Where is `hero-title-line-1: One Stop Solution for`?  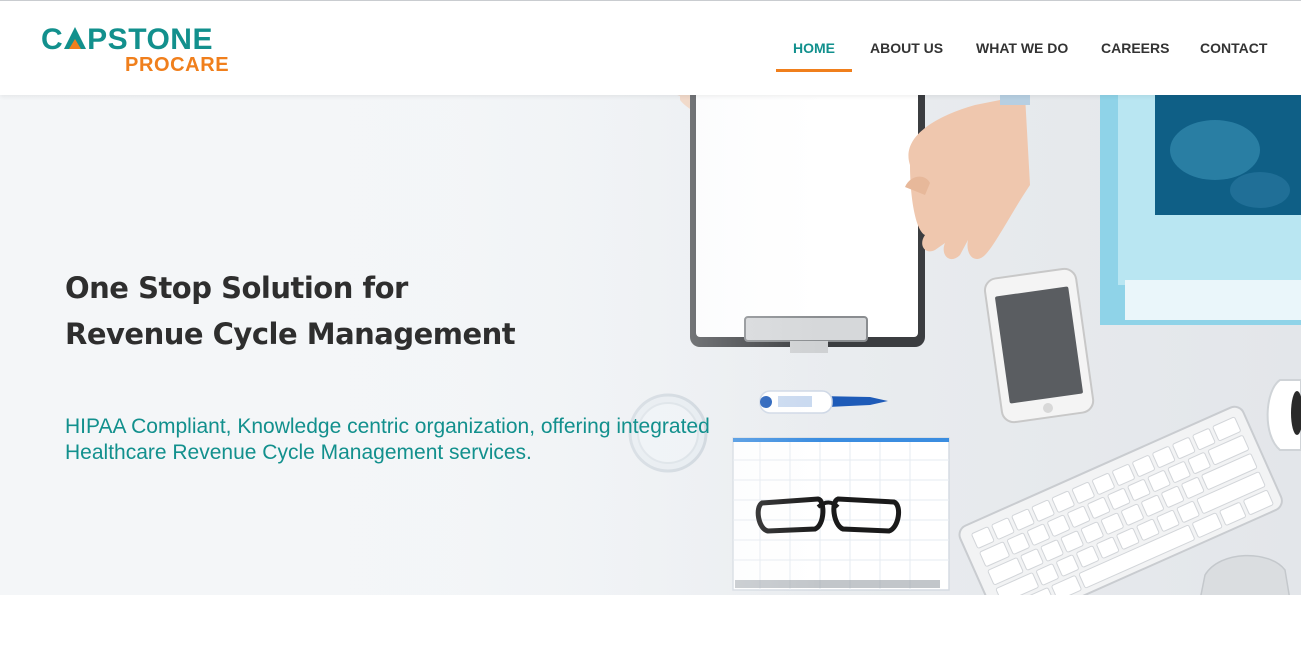
hero-title-line-1: One Stop Solution for is located at coordinates (236, 288).